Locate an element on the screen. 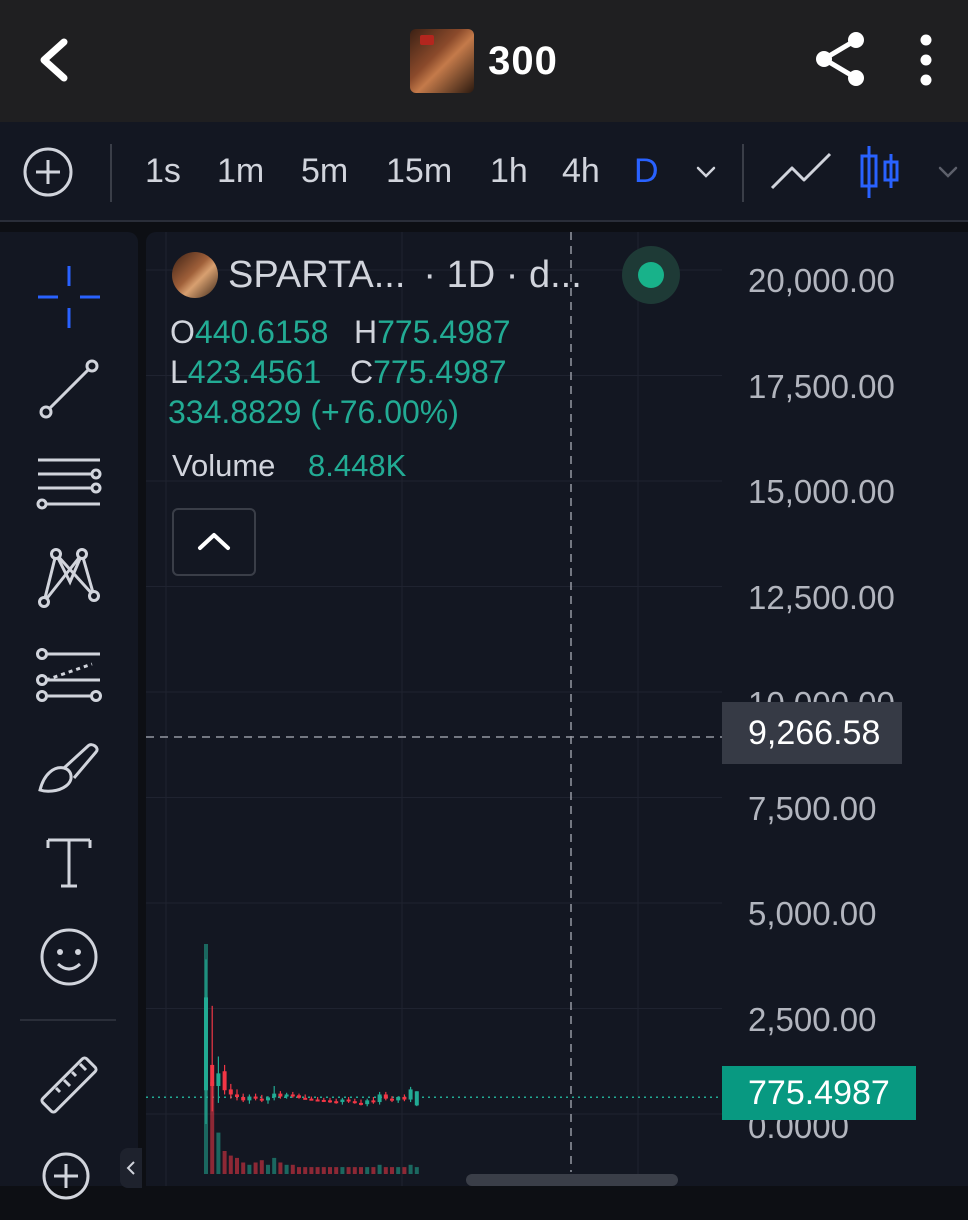  toolbar-divider is located at coordinates (68, 1020).